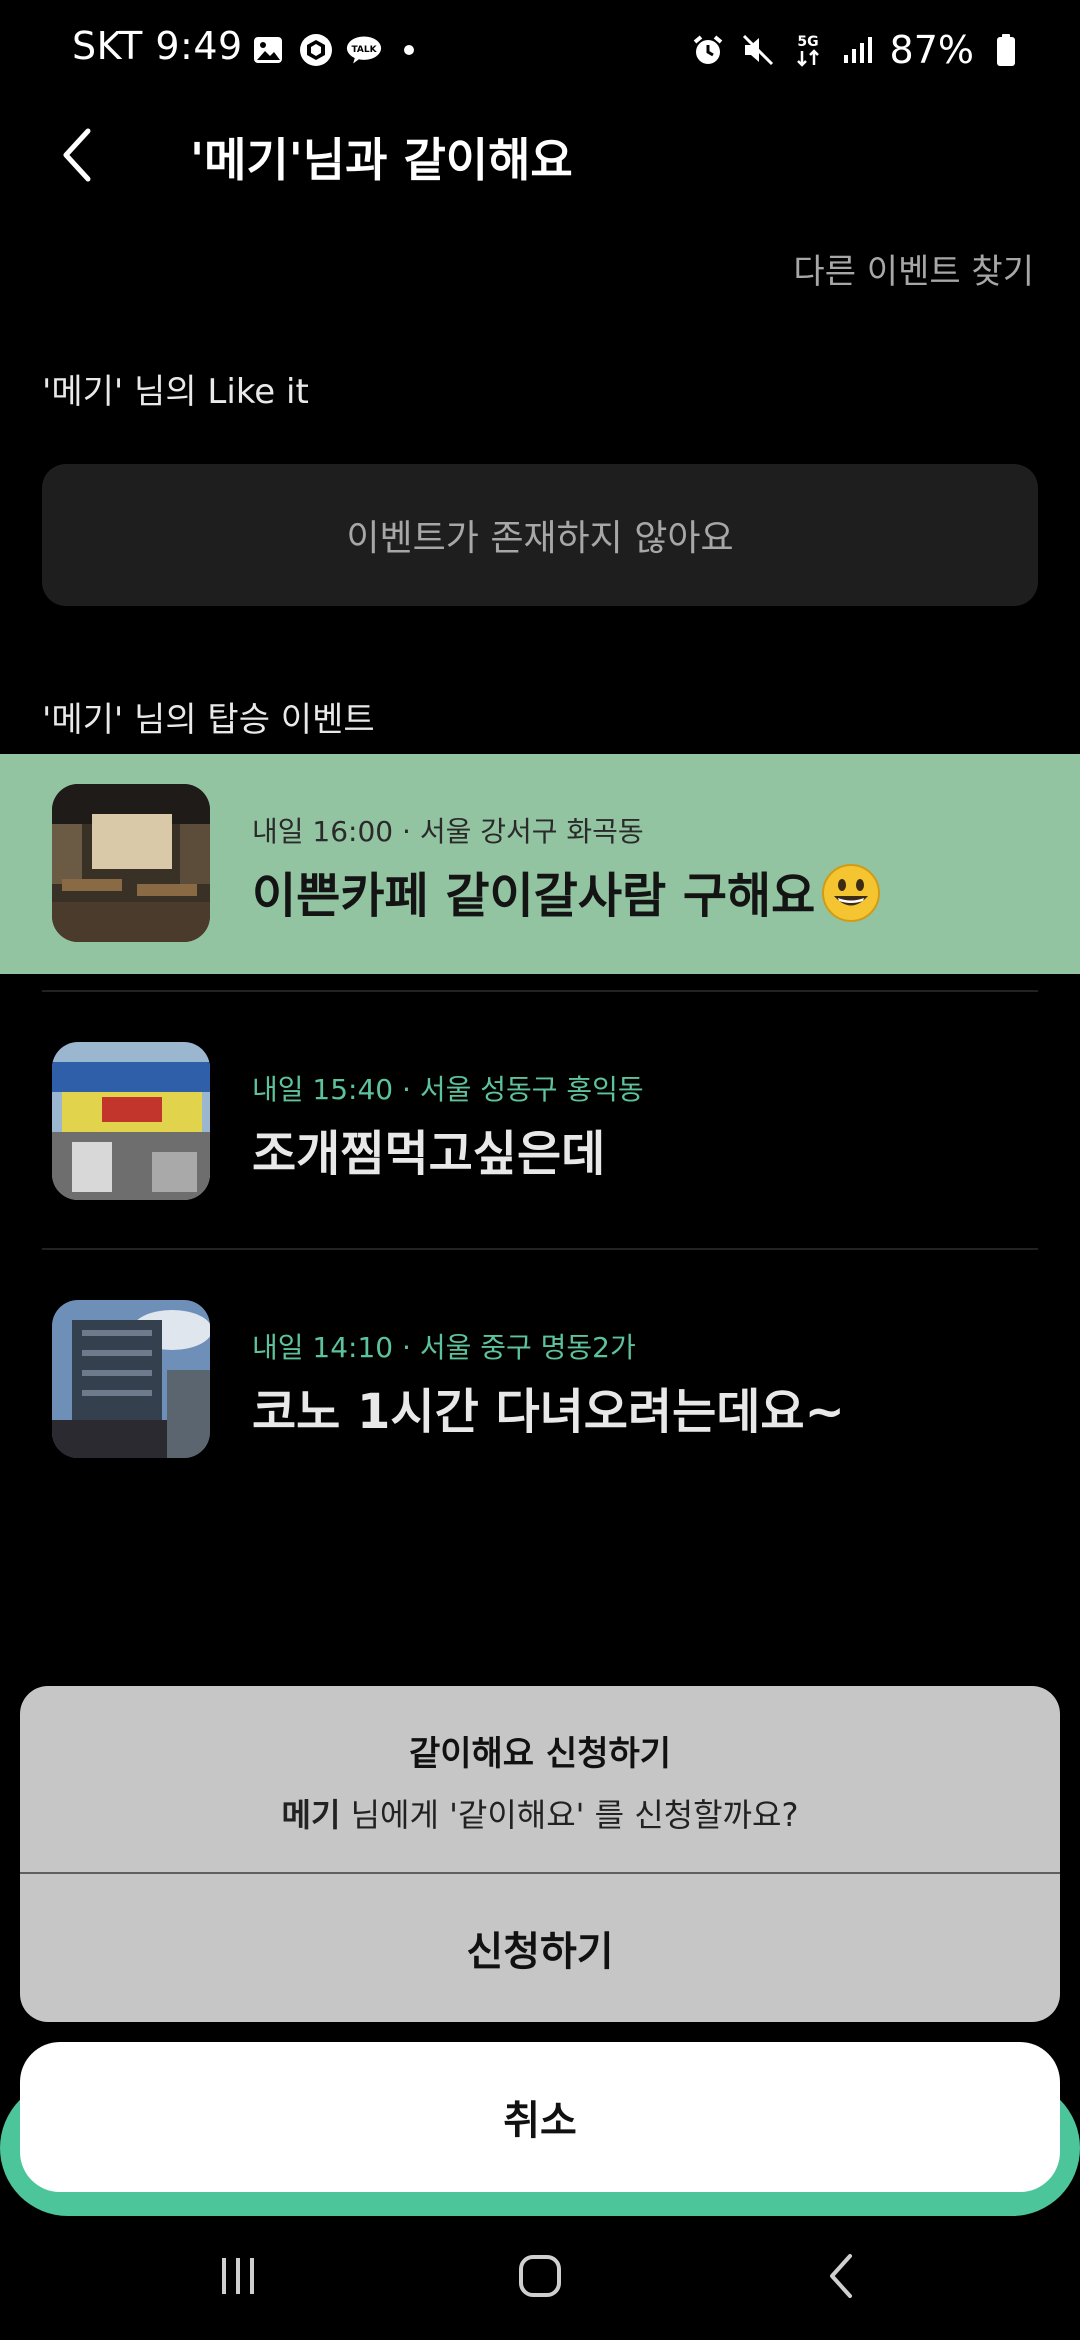 Image resolution: width=1080 pixels, height=2340 pixels. I want to click on dialog-description-text: 님에게 '같이해요' 를 신청할까요?, so click(569, 1815).